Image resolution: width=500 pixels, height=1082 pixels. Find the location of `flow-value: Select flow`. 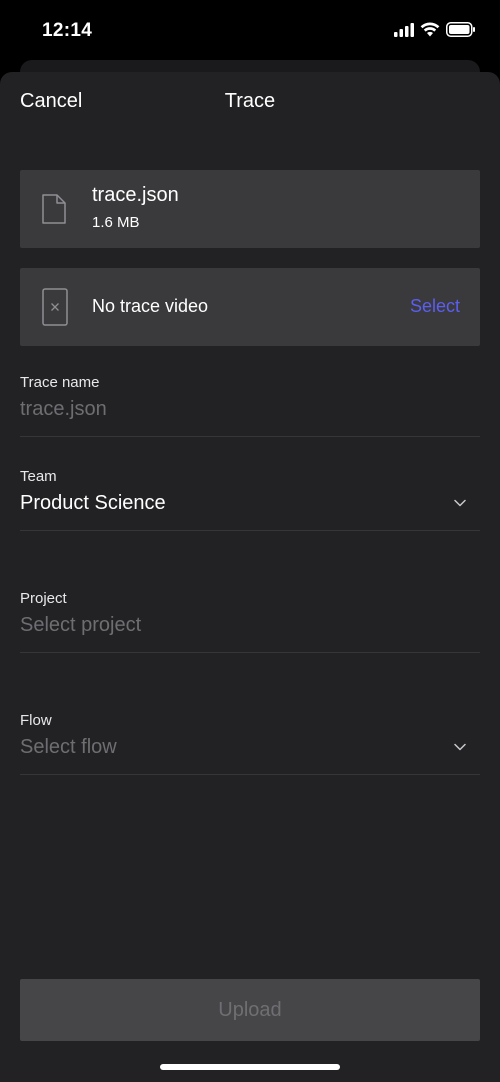

flow-value: Select flow is located at coordinates (68, 747).